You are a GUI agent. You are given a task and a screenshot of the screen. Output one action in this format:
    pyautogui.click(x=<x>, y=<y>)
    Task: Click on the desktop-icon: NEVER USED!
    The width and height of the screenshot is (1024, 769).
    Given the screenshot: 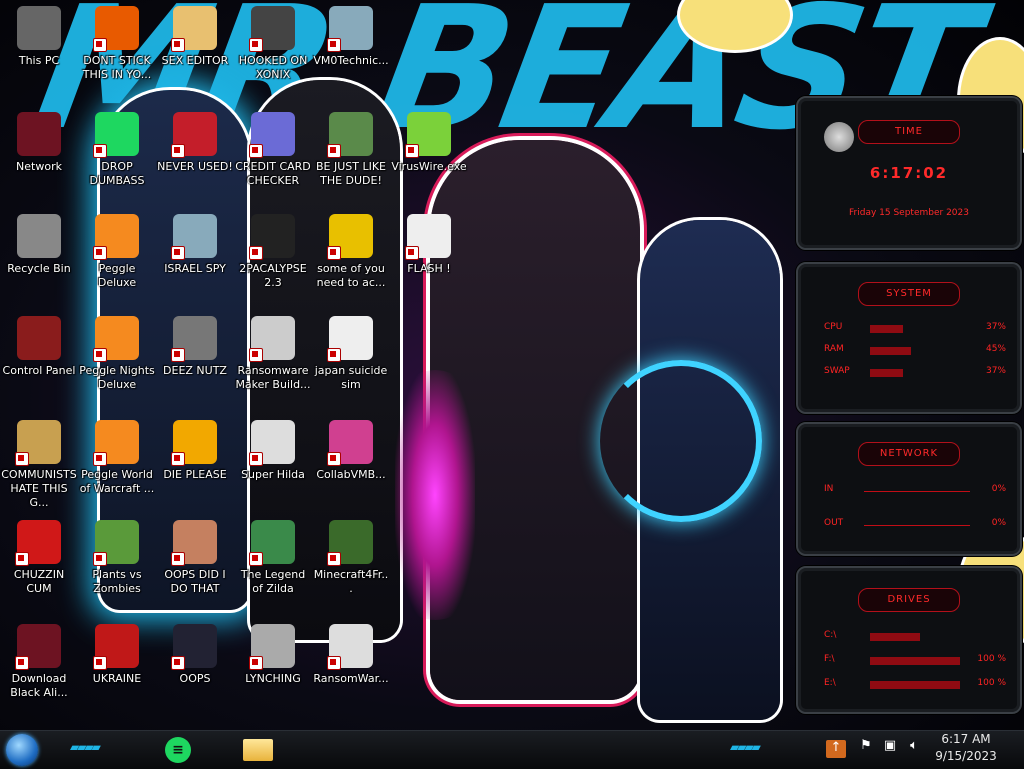 What is the action you would take?
    pyautogui.click(x=195, y=143)
    